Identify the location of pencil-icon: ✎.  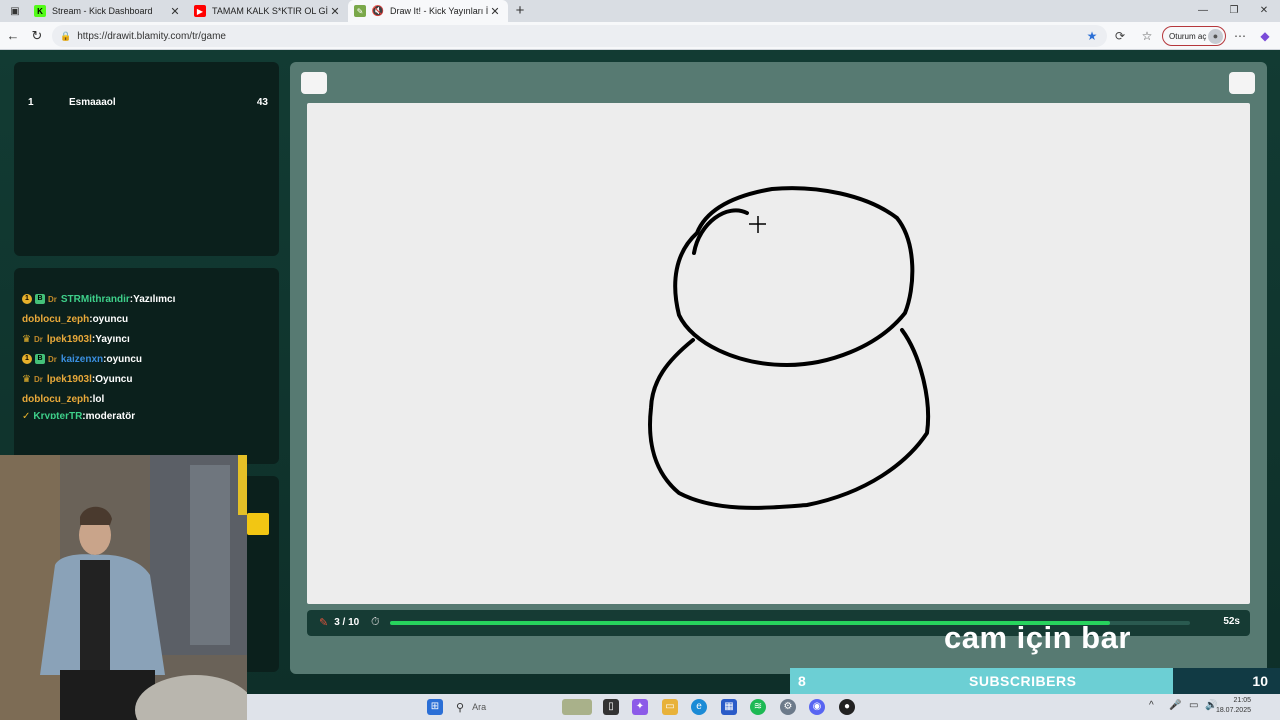
(324, 623).